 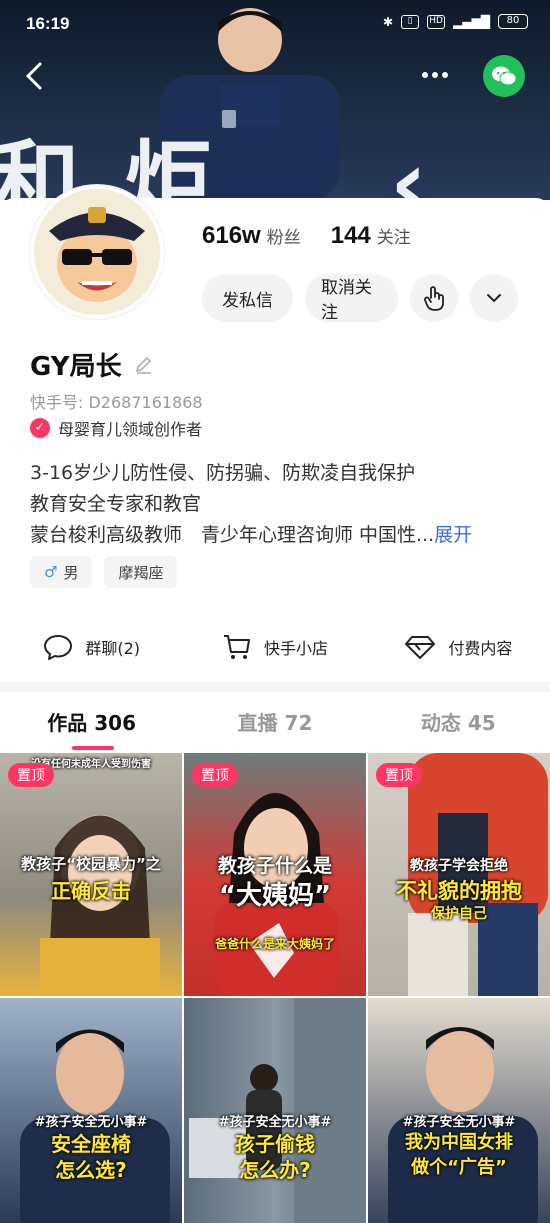 I want to click on following-count: 144, so click(x=350, y=235).